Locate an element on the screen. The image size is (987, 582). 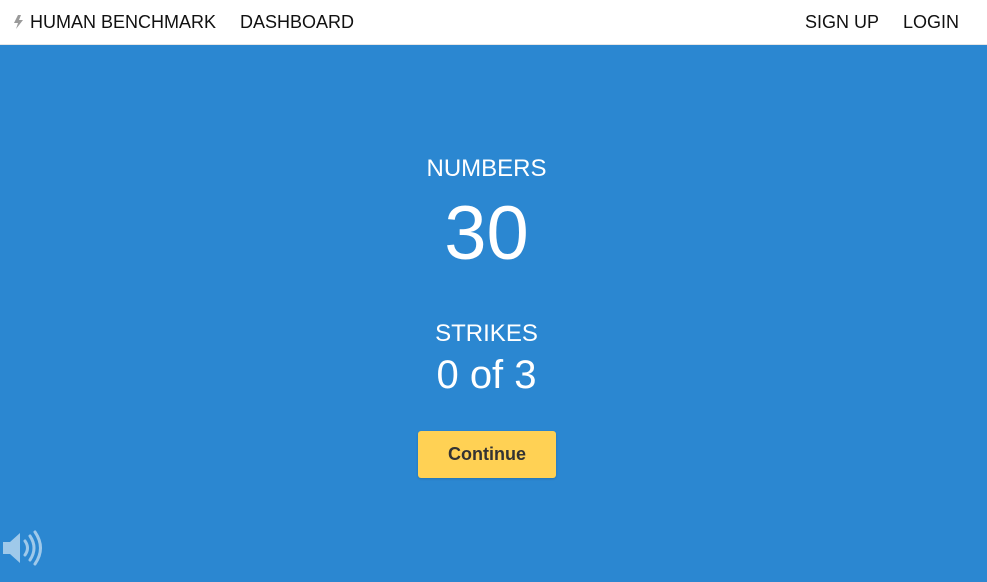
nav-right-group: SIGN UP LOGIN is located at coordinates (870, 22).